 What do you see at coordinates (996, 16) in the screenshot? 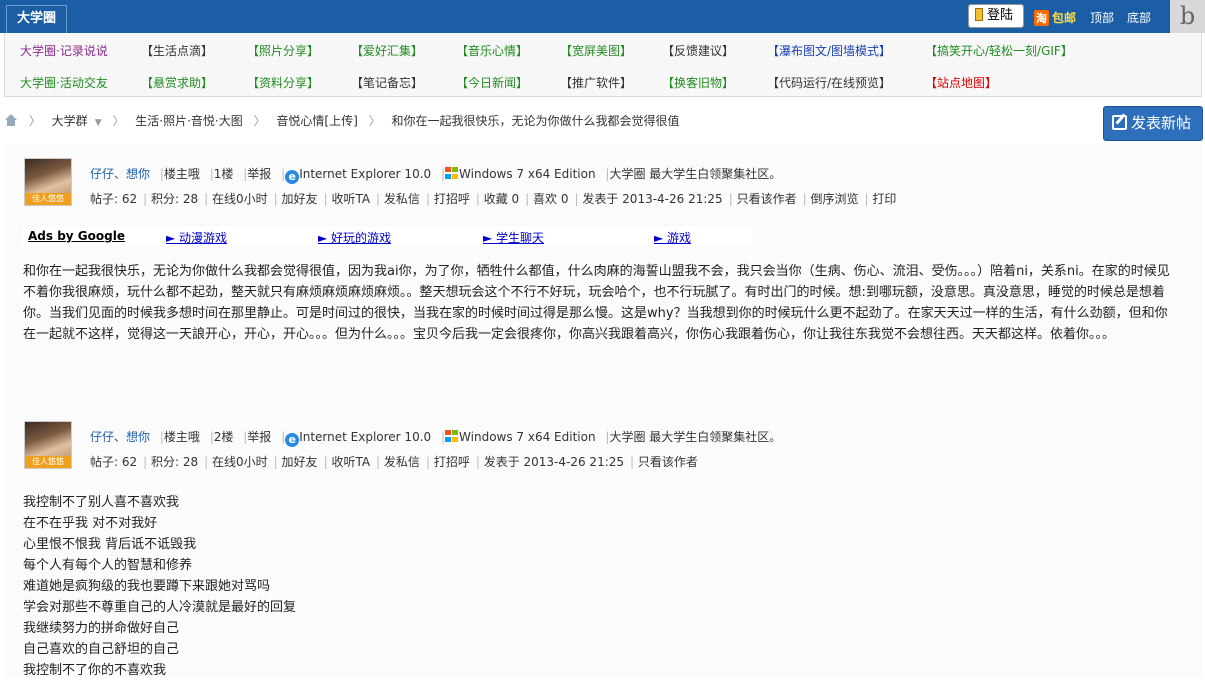
I see `login-button: 登陆` at bounding box center [996, 16].